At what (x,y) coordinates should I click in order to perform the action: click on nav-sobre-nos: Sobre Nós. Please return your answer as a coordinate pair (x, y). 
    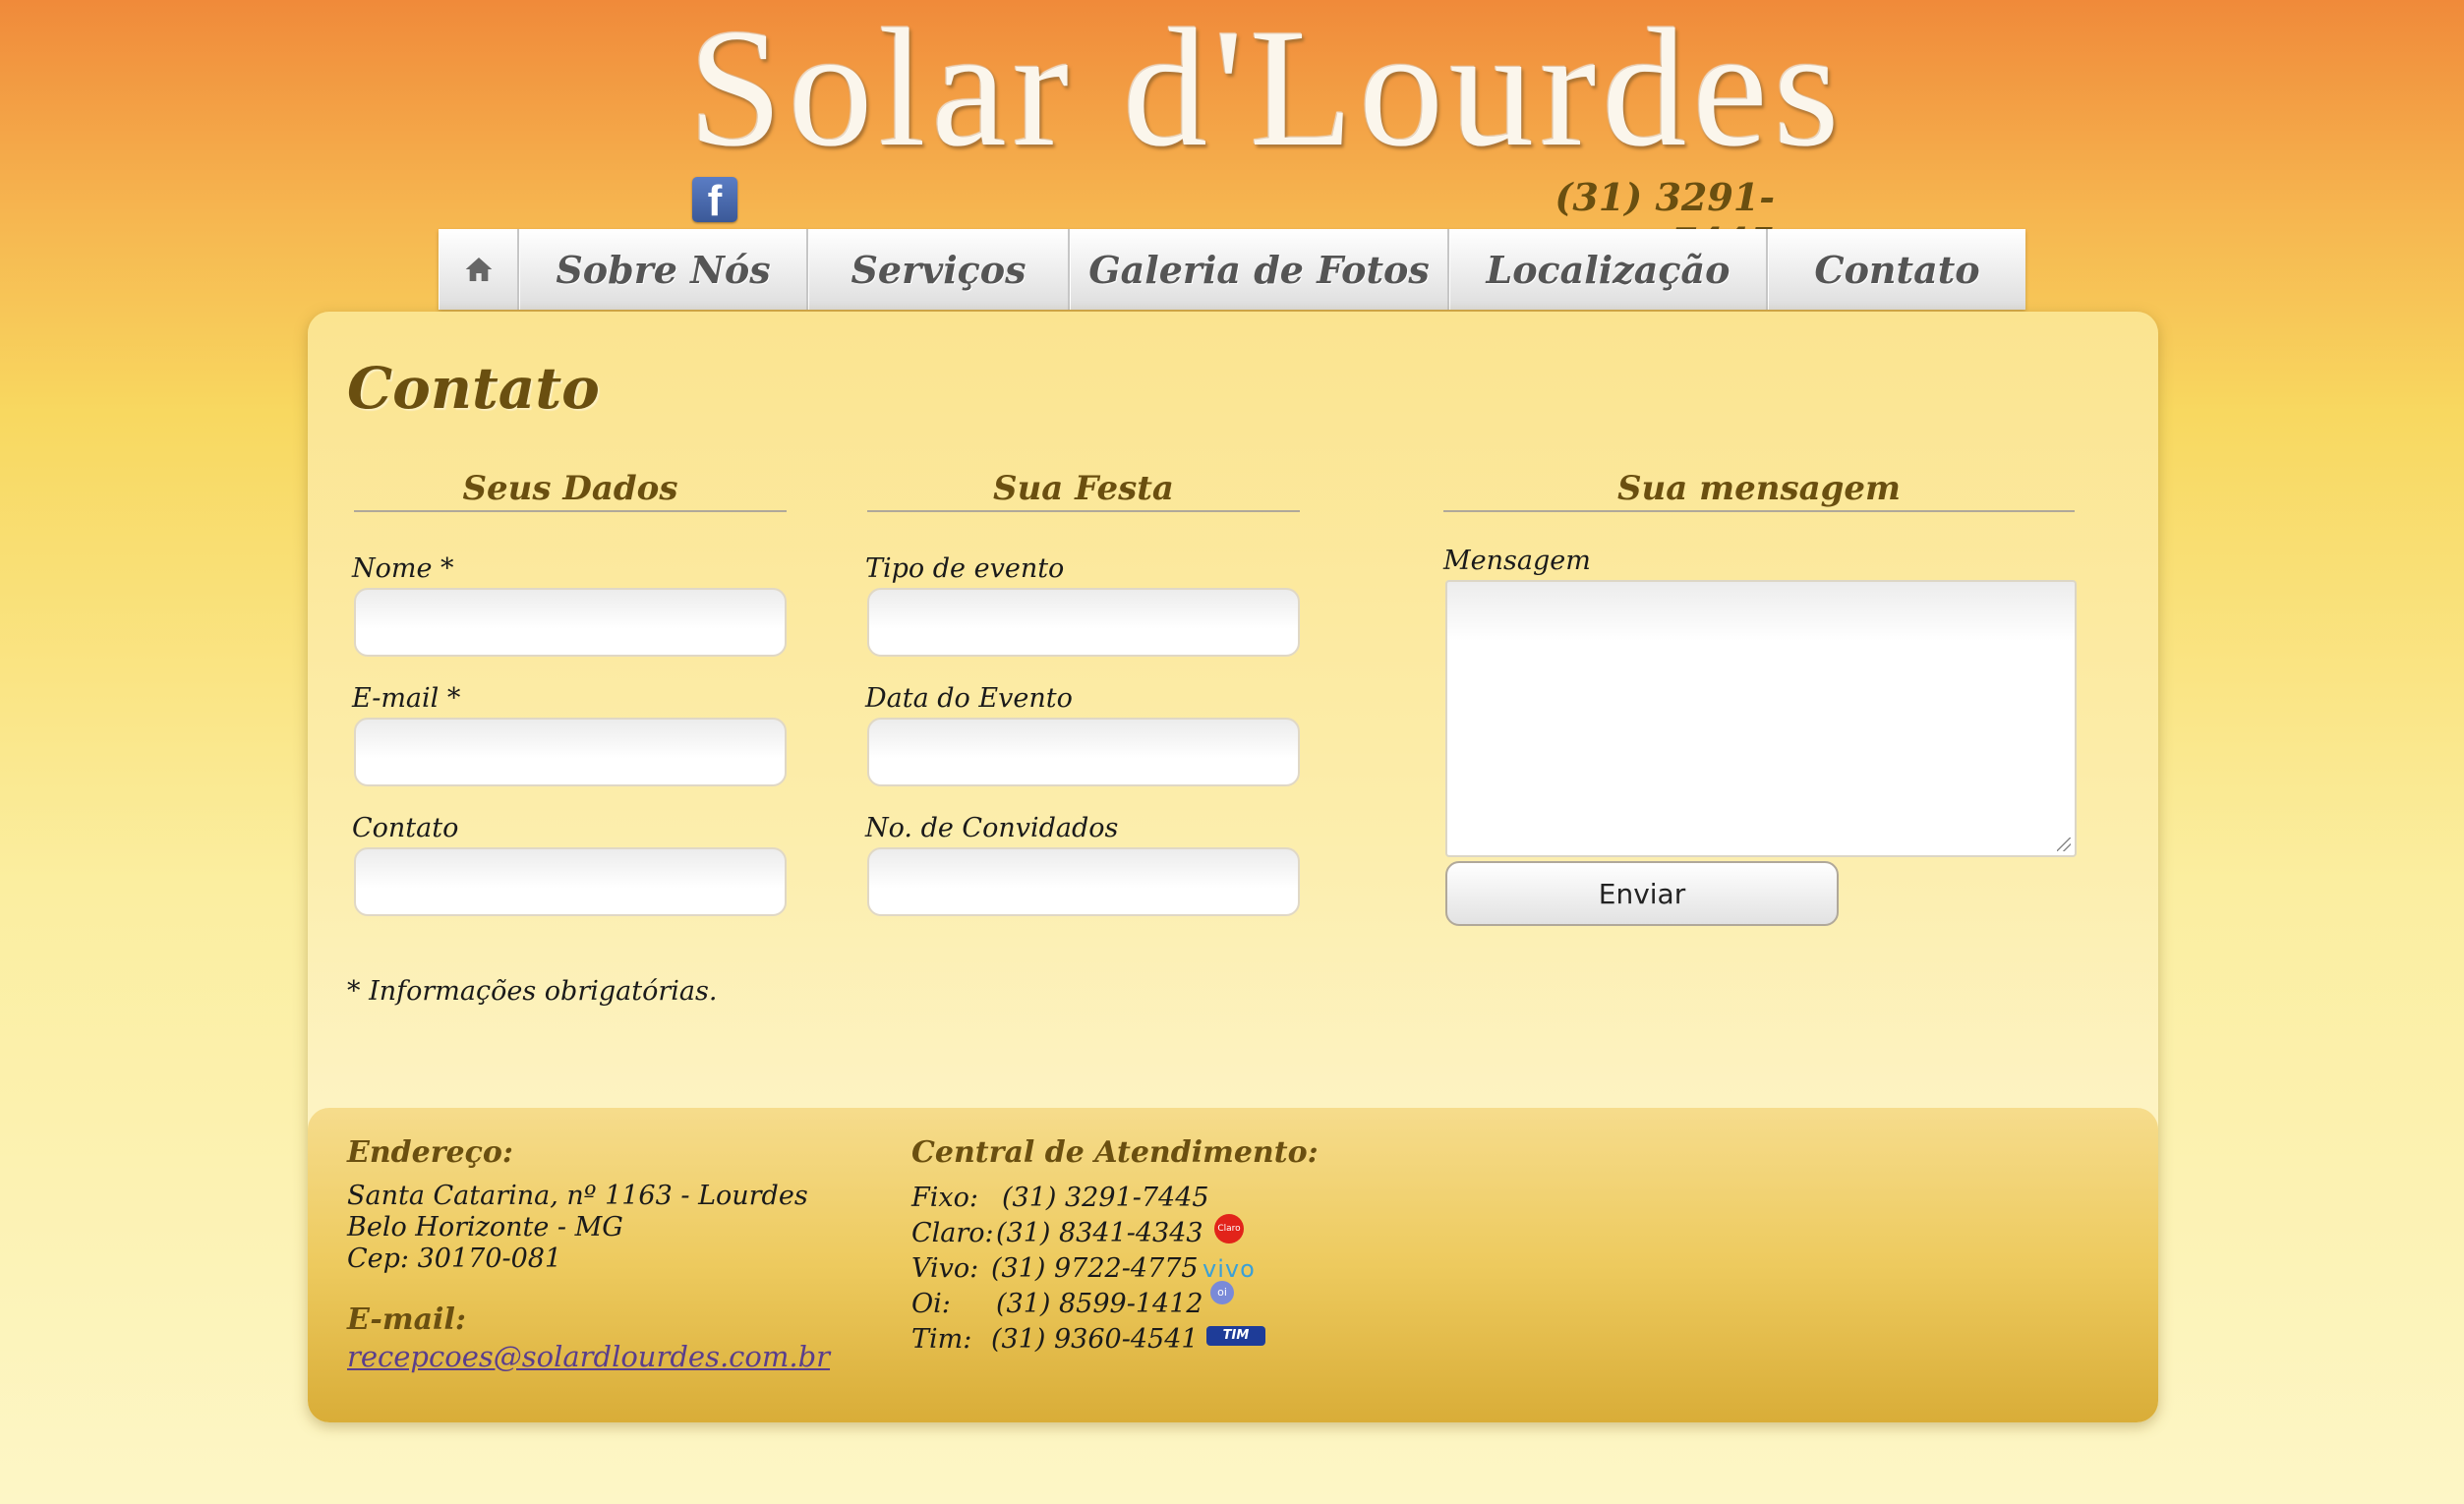
    Looking at the image, I should click on (663, 269).